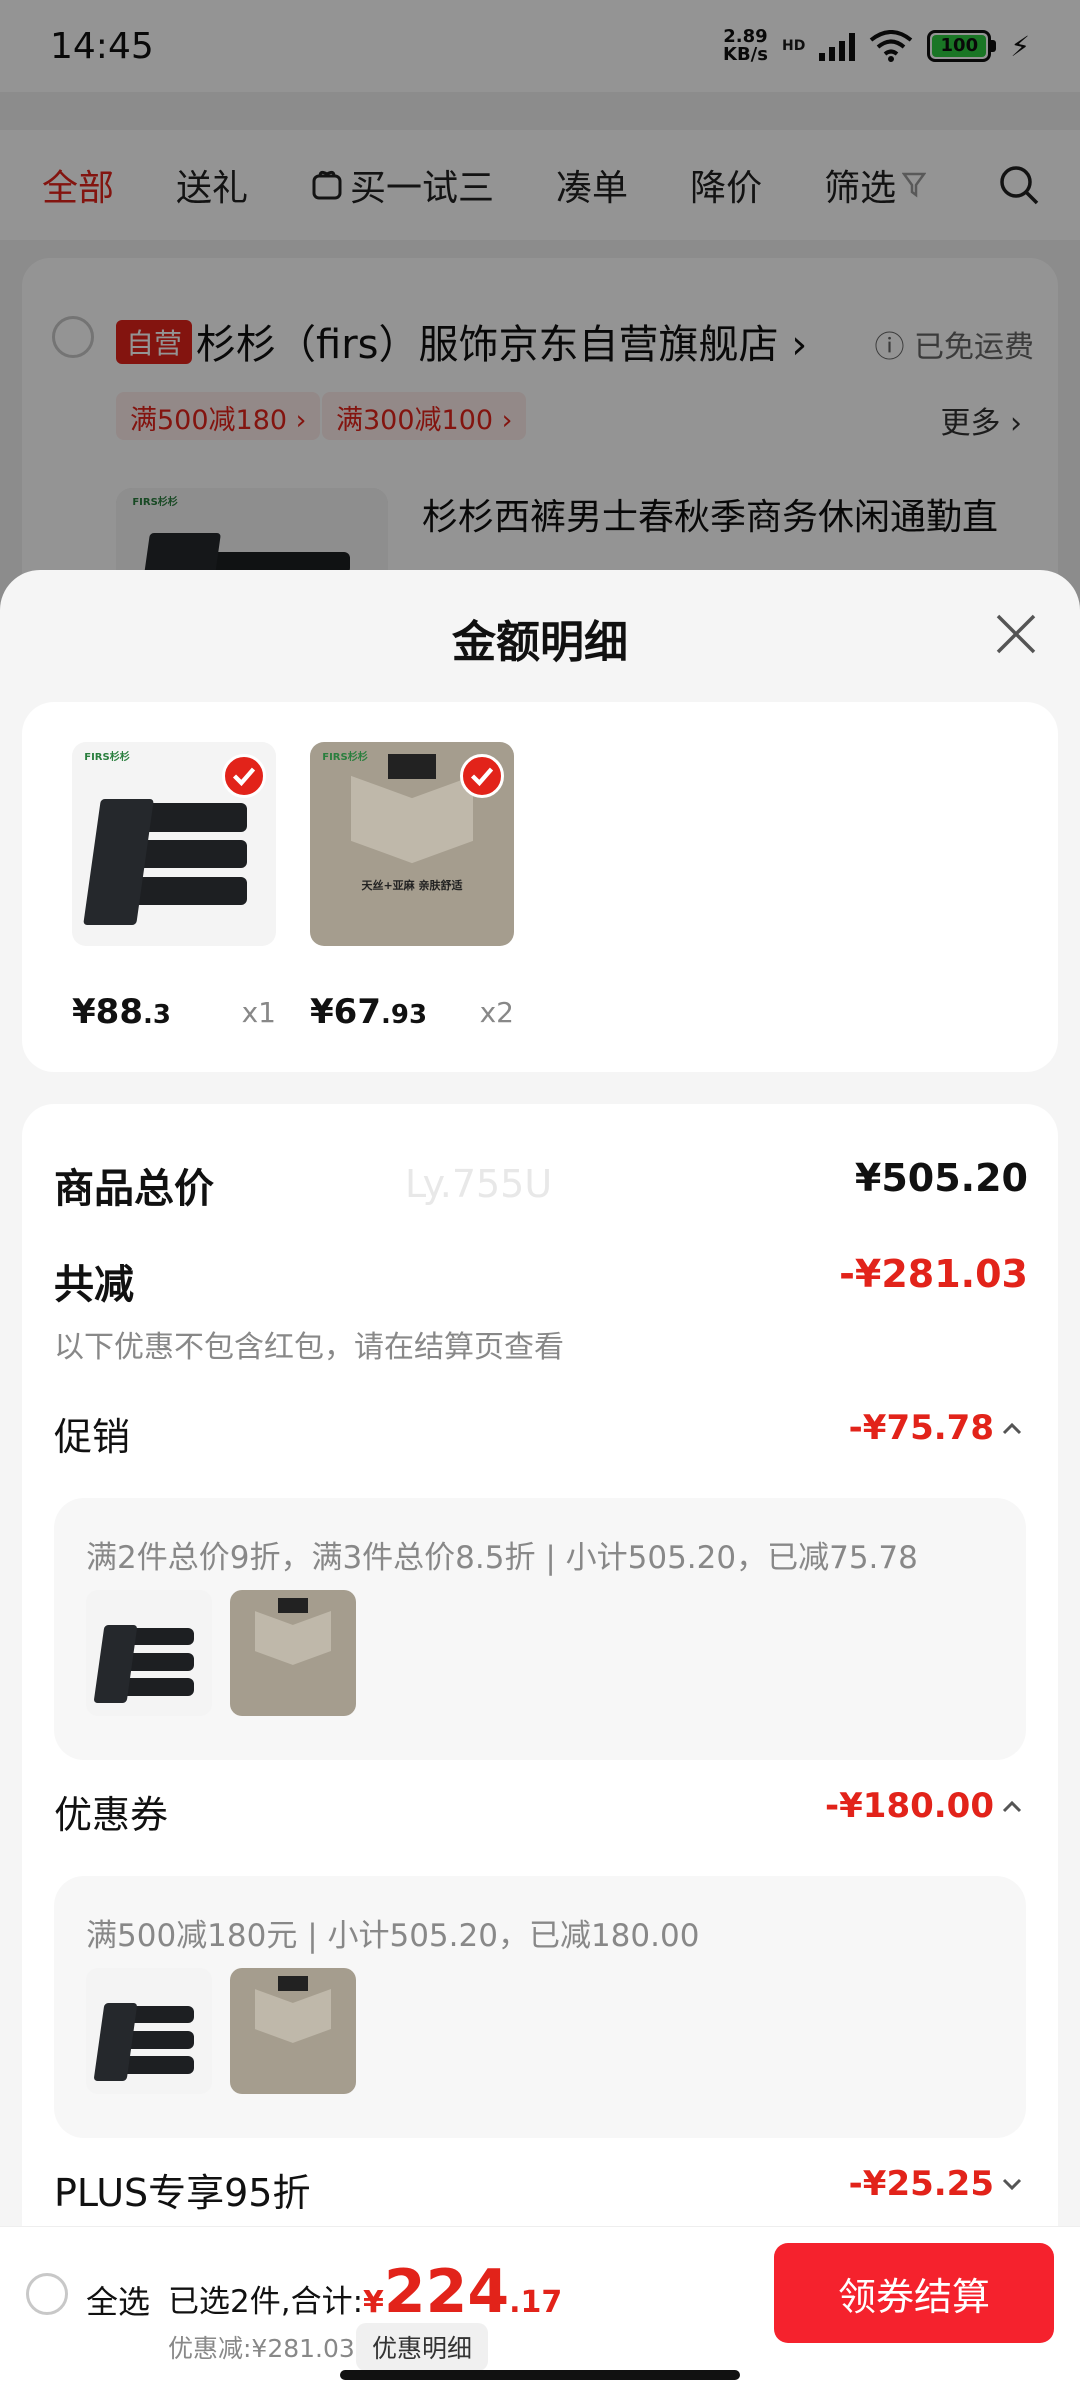 The width and height of the screenshot is (1080, 2400). Describe the element at coordinates (369, 1012) in the screenshot. I see `good-price: ¥67.93` at that location.